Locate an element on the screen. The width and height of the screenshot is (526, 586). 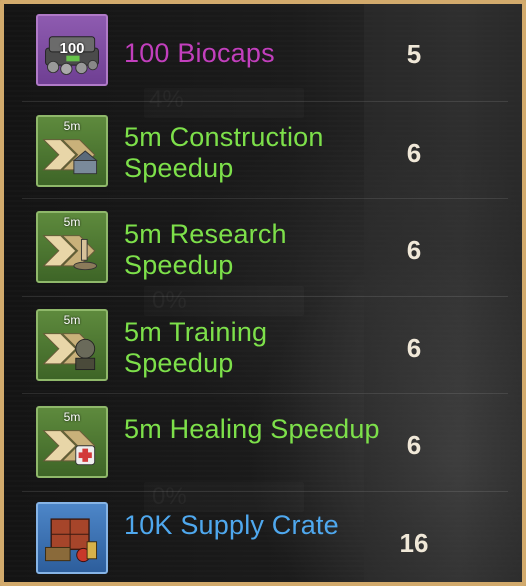
supply-crate-icon is located at coordinates (72, 537).